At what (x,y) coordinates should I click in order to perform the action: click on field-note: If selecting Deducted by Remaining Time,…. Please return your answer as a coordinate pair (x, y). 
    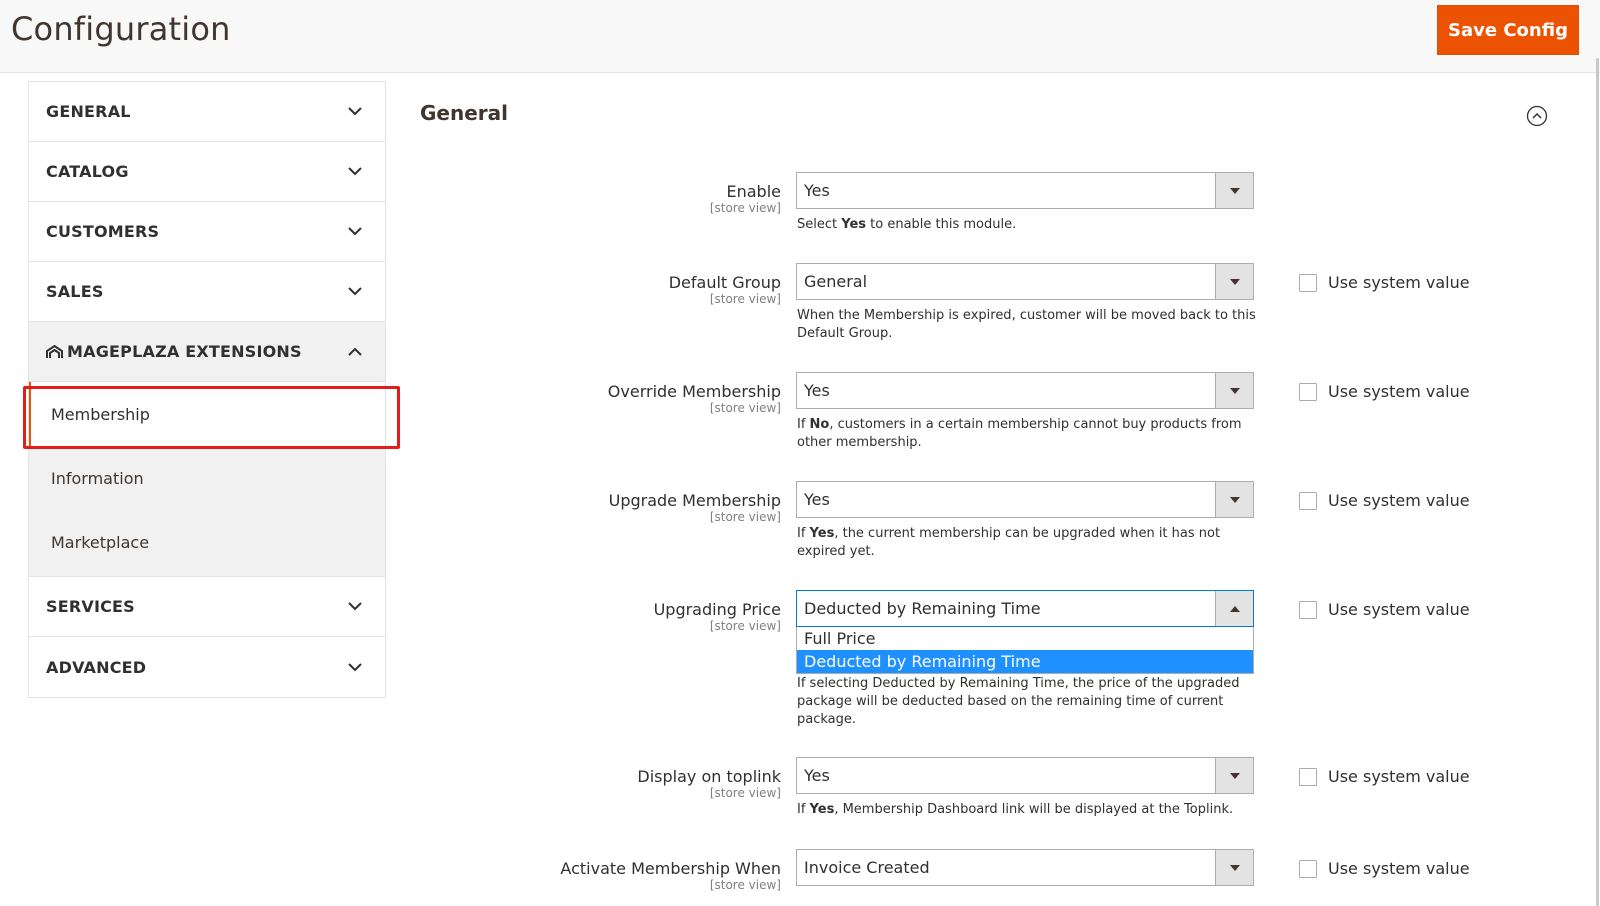
    Looking at the image, I should click on (1018, 701).